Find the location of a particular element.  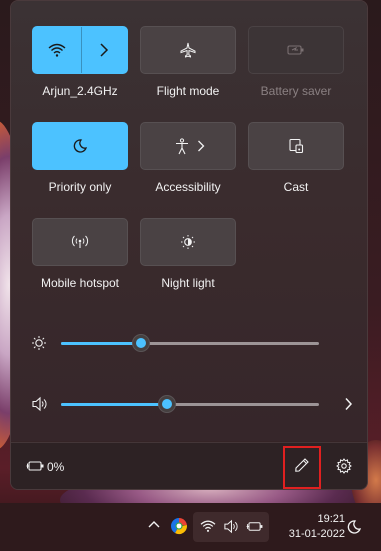

tile-battery-saver is located at coordinates (296, 50).